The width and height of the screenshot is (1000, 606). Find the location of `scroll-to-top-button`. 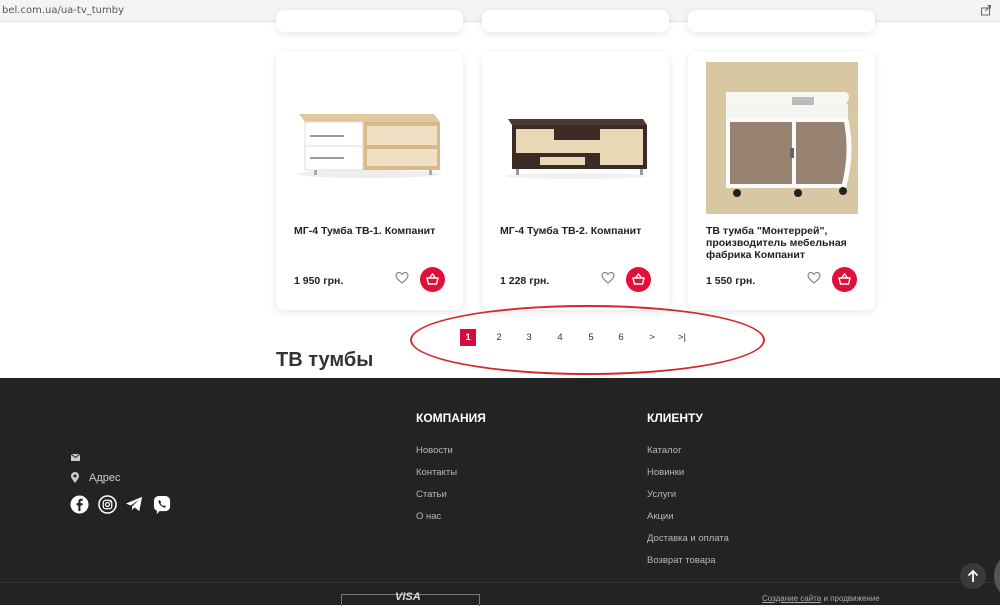

scroll-to-top-button is located at coordinates (973, 576).